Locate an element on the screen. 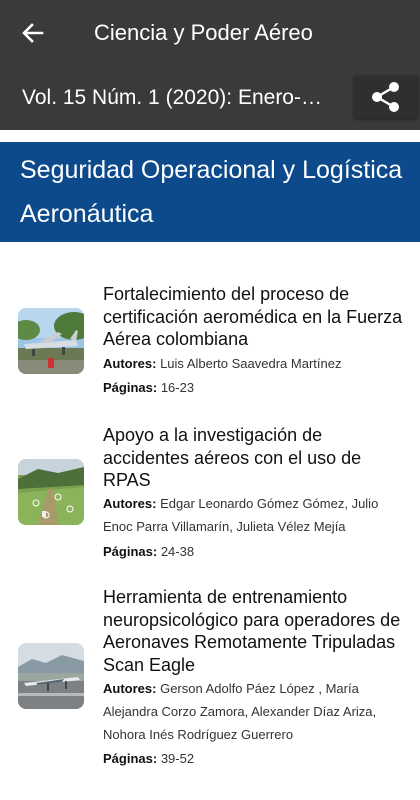  share-button is located at coordinates (386, 97).